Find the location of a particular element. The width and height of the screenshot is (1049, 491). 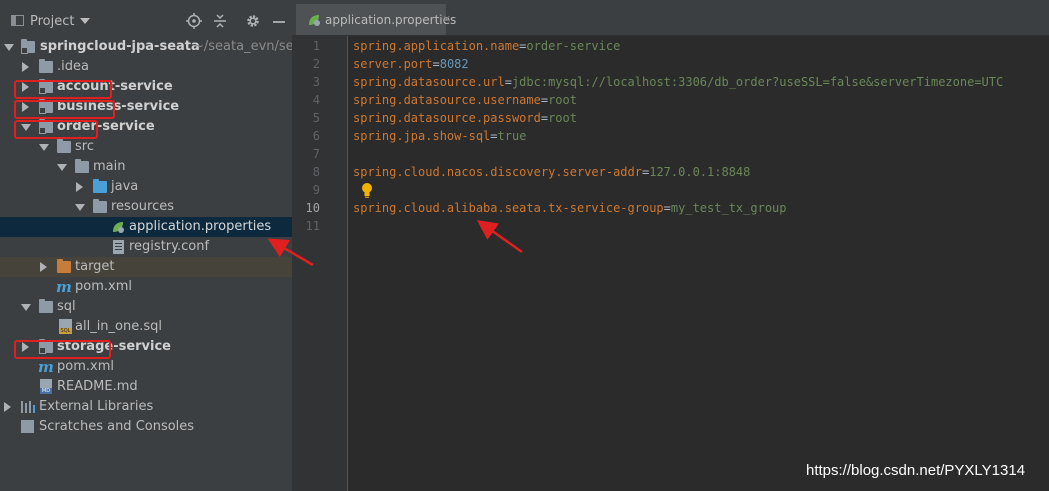

tree-item-label: target is located at coordinates (95, 266).